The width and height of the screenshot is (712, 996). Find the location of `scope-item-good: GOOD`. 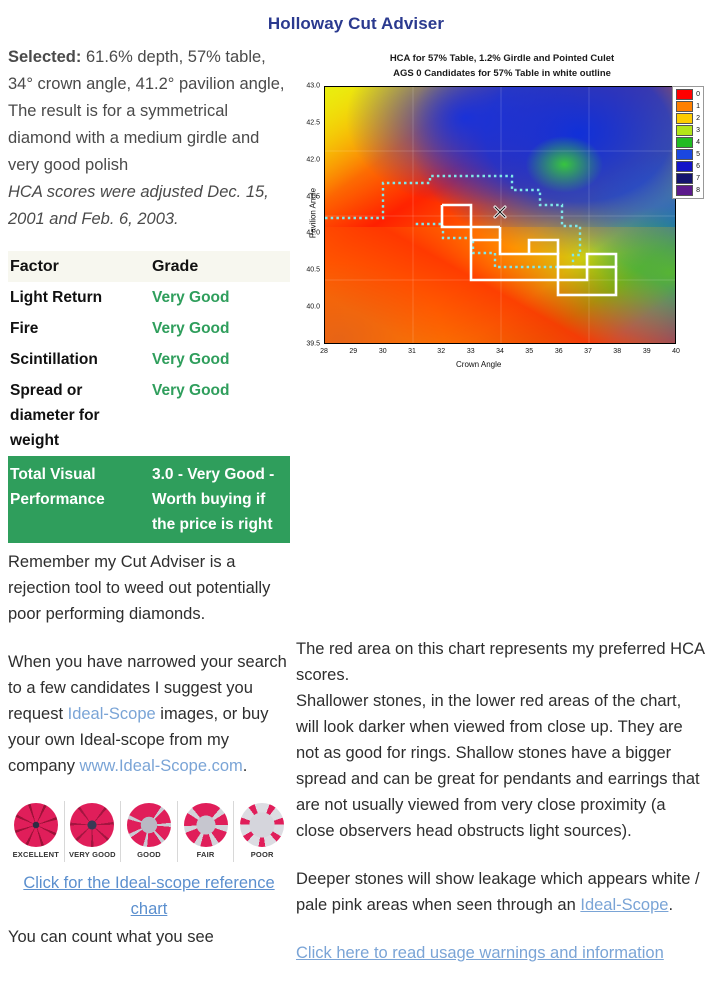

scope-item-good: GOOD is located at coordinates (149, 831).